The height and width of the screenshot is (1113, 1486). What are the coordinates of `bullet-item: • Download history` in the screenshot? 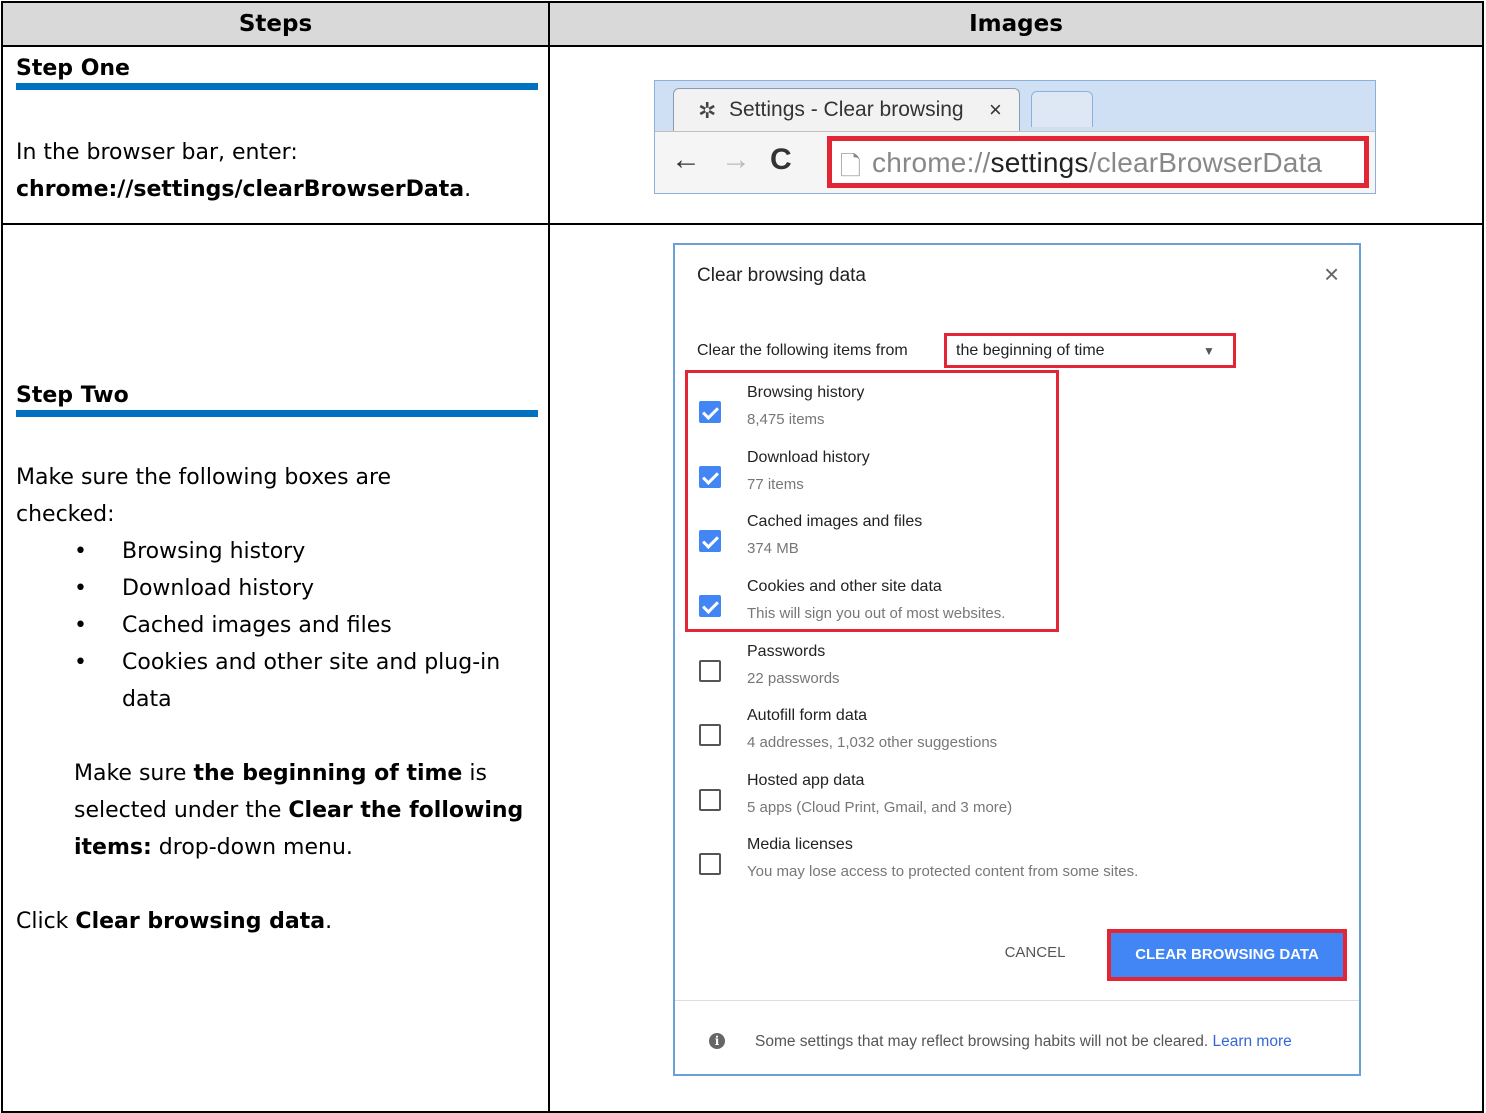 It's located at (194, 588).